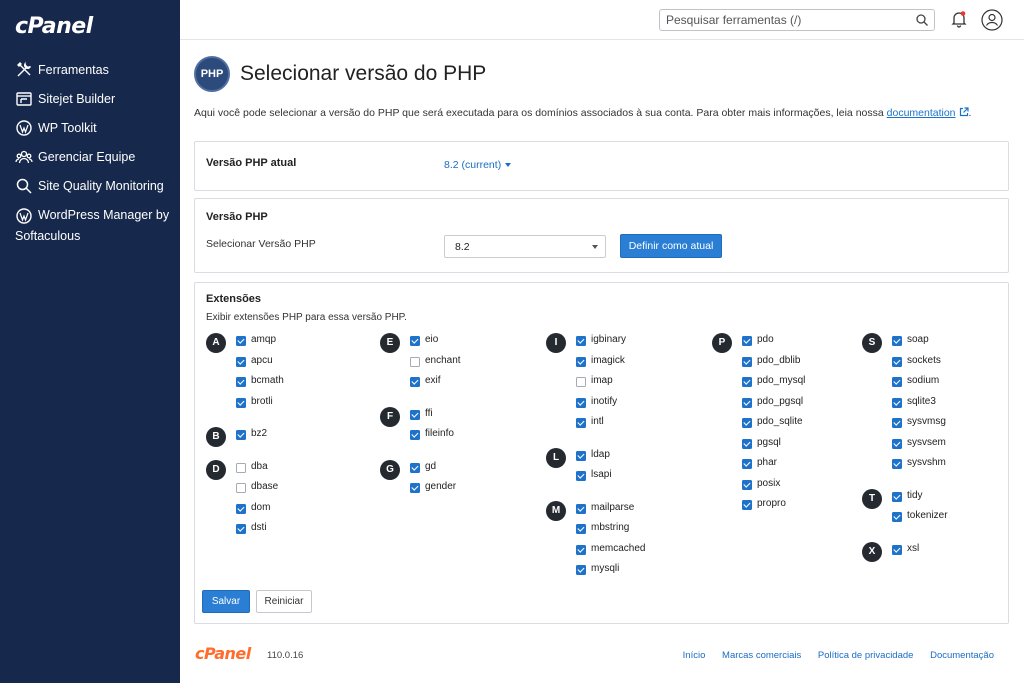 The height and width of the screenshot is (683, 1024). Describe the element at coordinates (262, 401) in the screenshot. I see `extension-name: brotli` at that location.